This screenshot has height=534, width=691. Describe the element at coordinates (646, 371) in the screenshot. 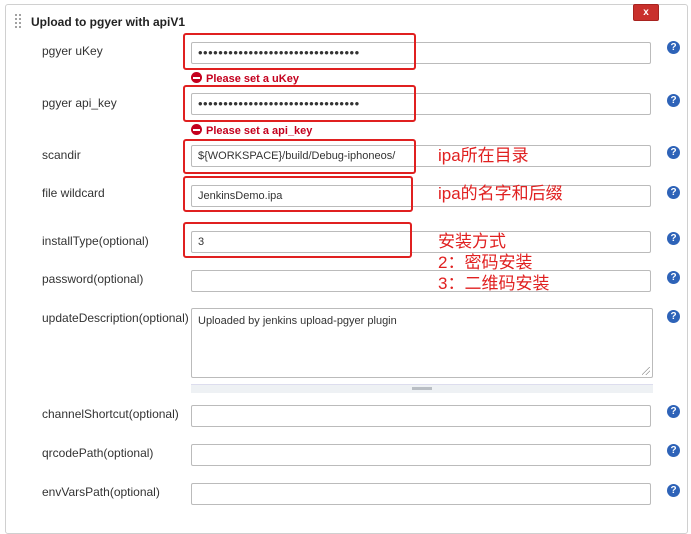

I see `resize-grip-icon` at that location.